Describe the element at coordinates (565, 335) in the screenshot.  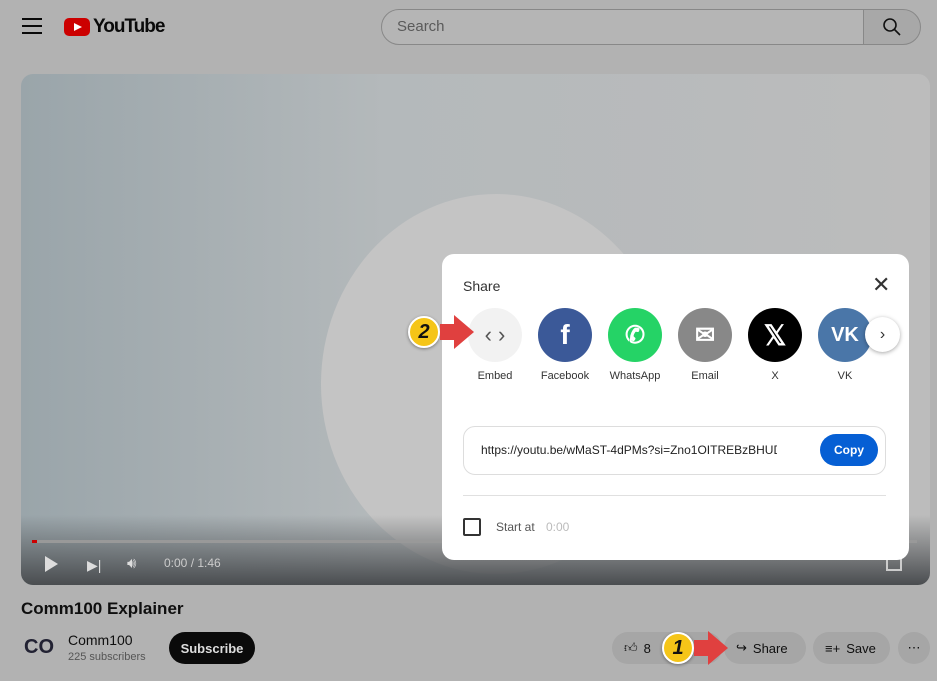
I see `facebook-icon: f` at that location.